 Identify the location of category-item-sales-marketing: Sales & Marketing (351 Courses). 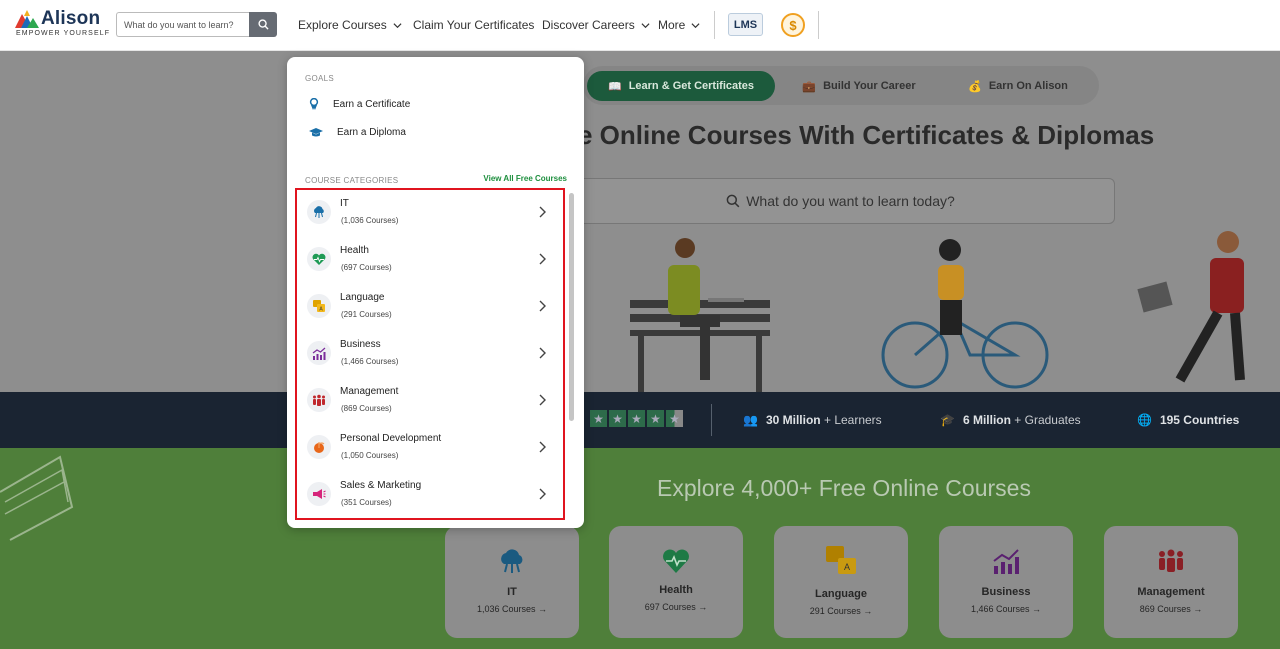
(430, 495).